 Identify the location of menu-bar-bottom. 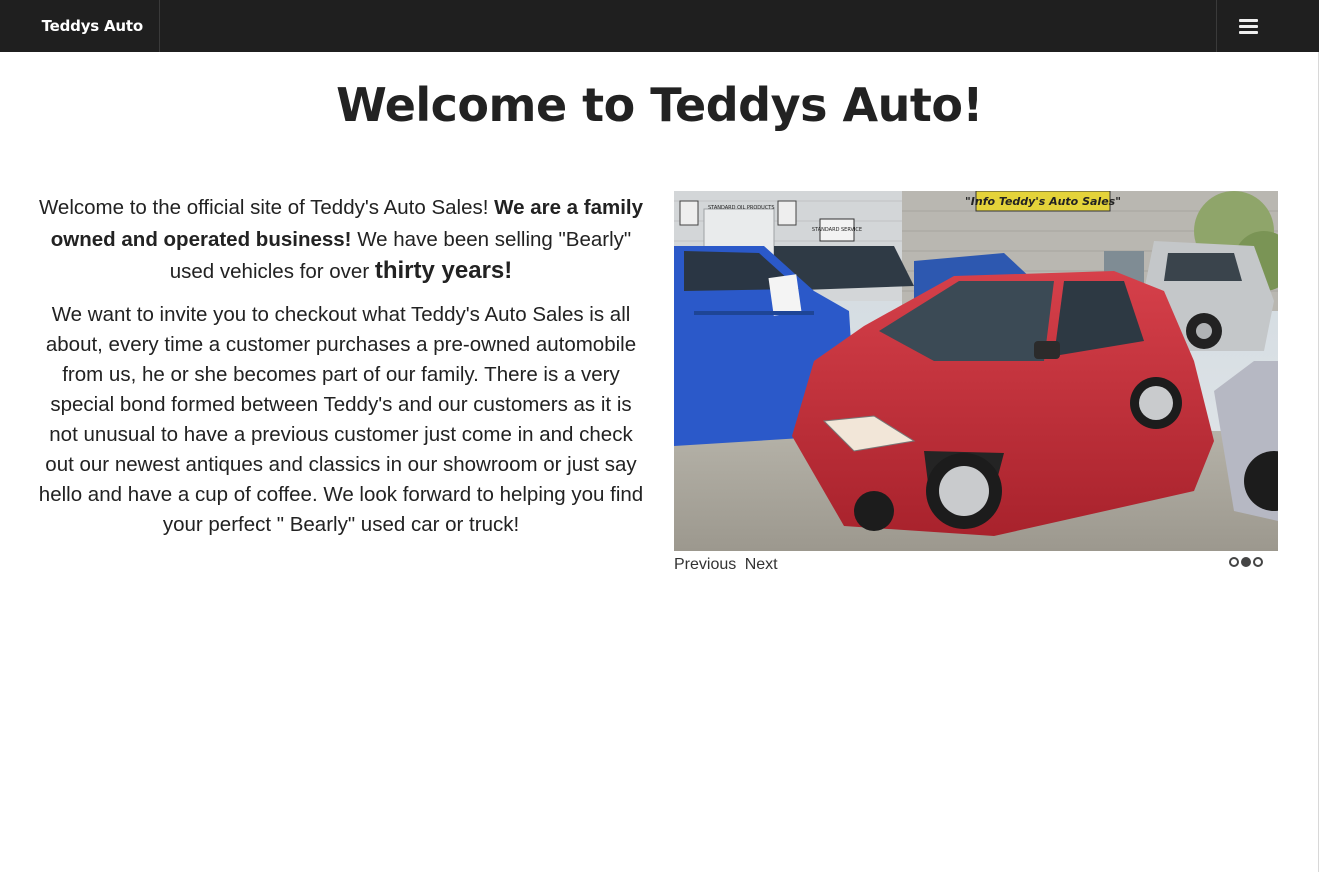
(1248, 32).